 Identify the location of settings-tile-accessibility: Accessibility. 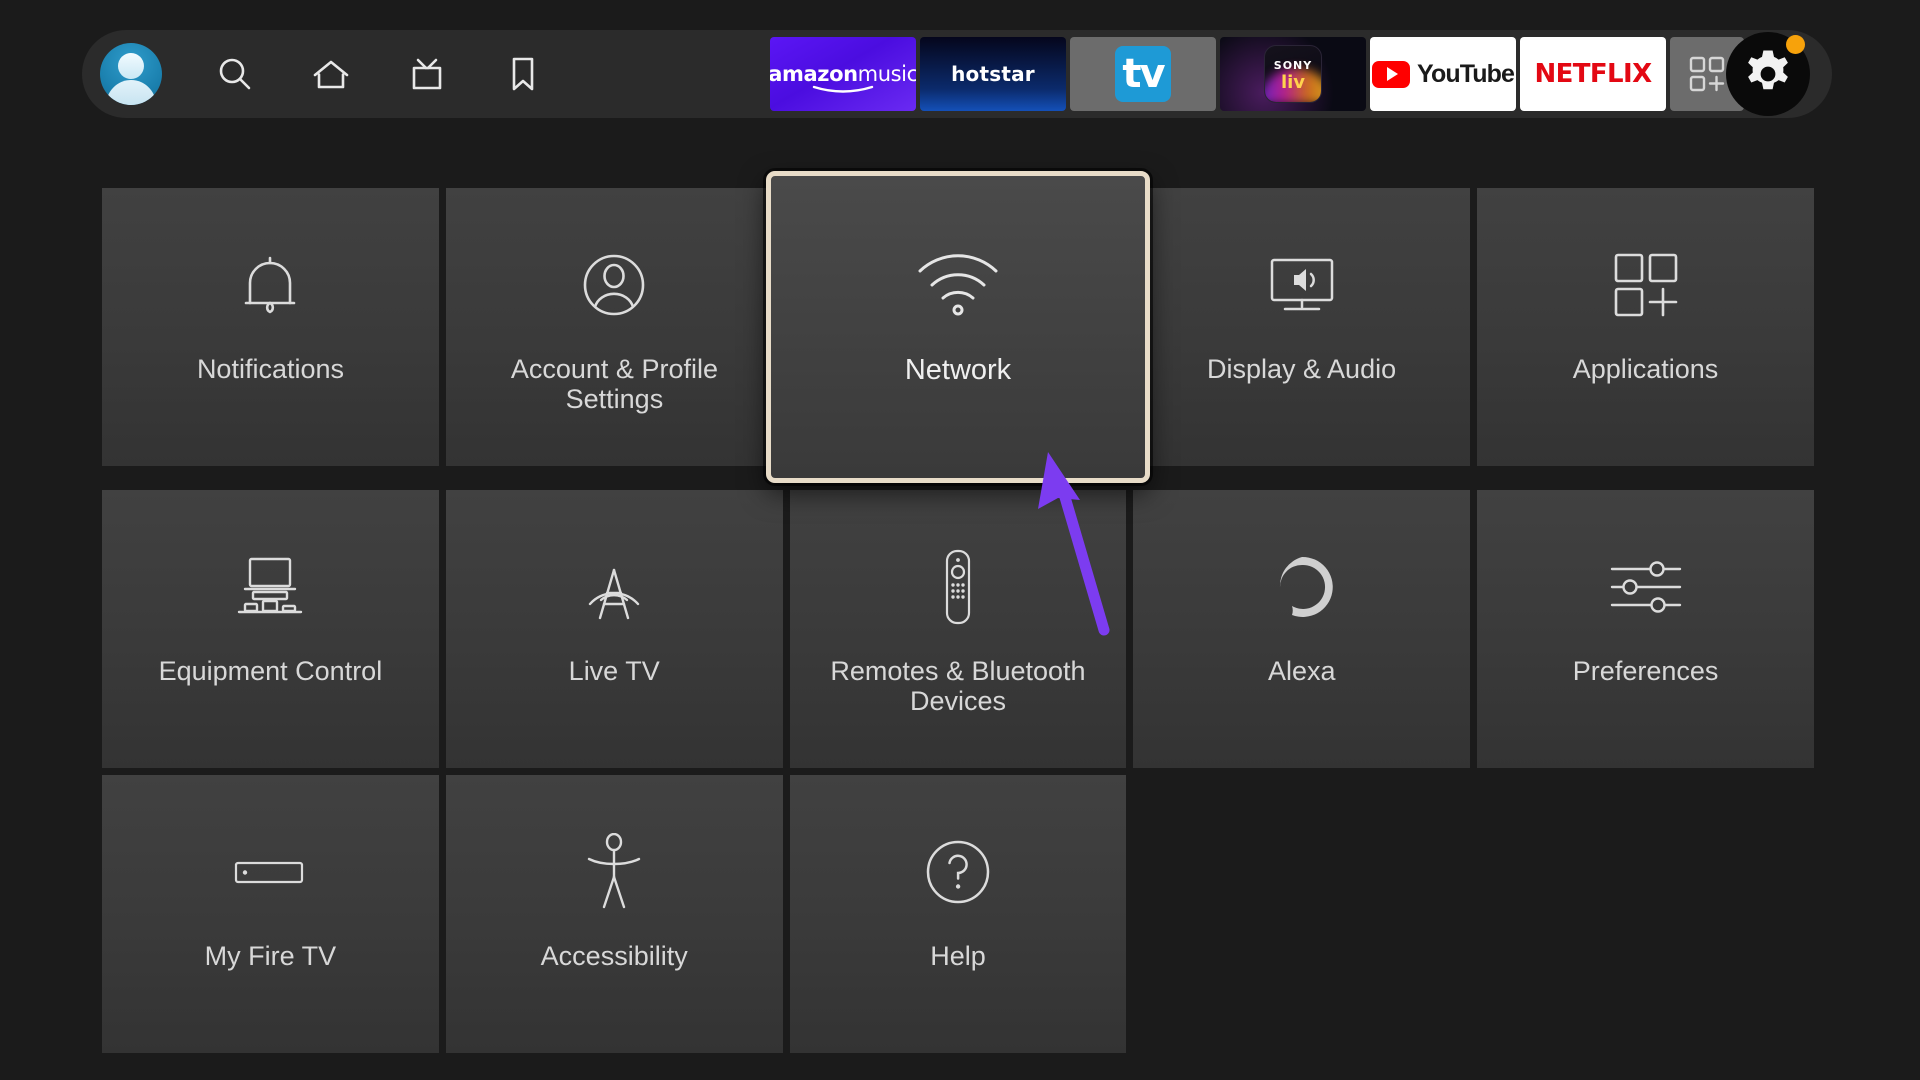
(614, 914).